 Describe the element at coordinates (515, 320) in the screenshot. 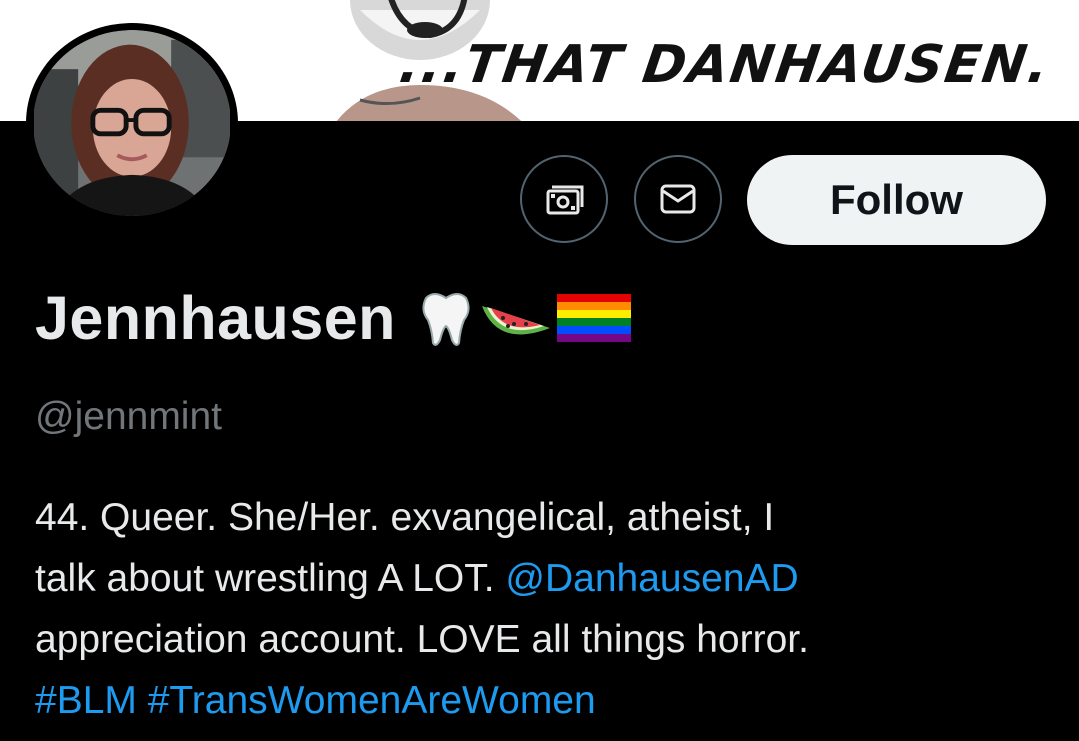

I see `watermelon-icon` at that location.